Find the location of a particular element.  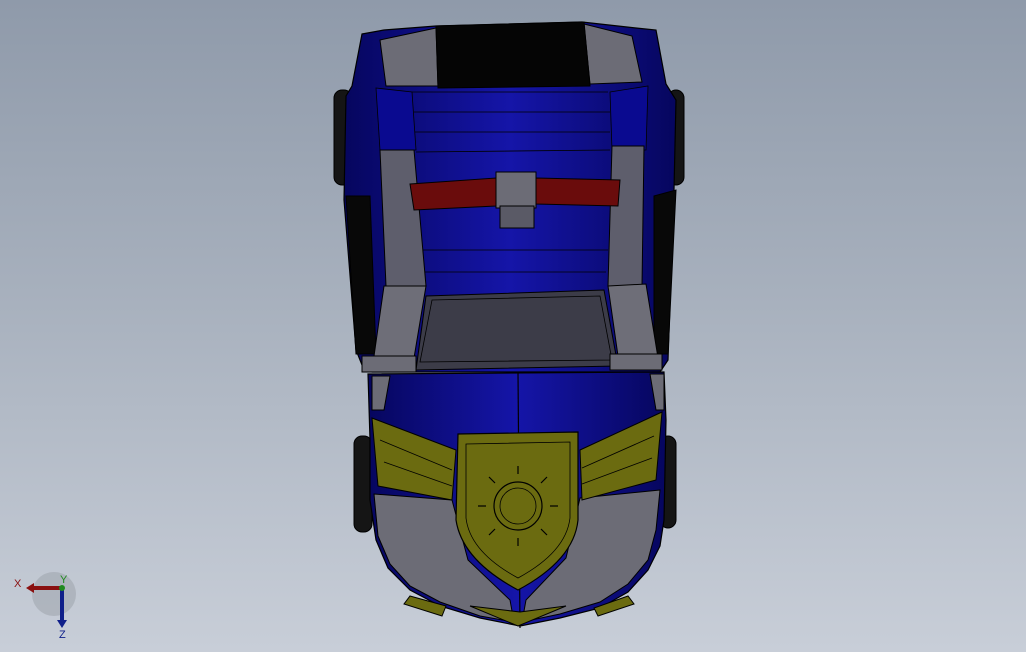

y-axis-label: Y is located at coordinates (64, 580).